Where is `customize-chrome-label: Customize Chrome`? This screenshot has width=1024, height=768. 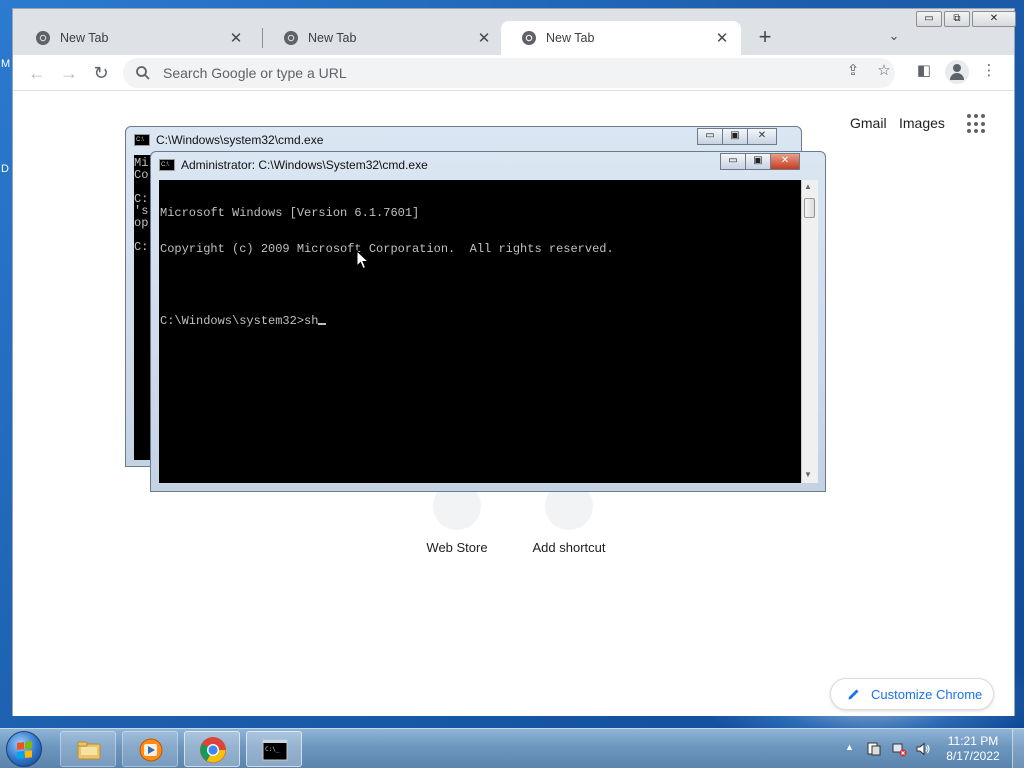 customize-chrome-label: Customize Chrome is located at coordinates (927, 694).